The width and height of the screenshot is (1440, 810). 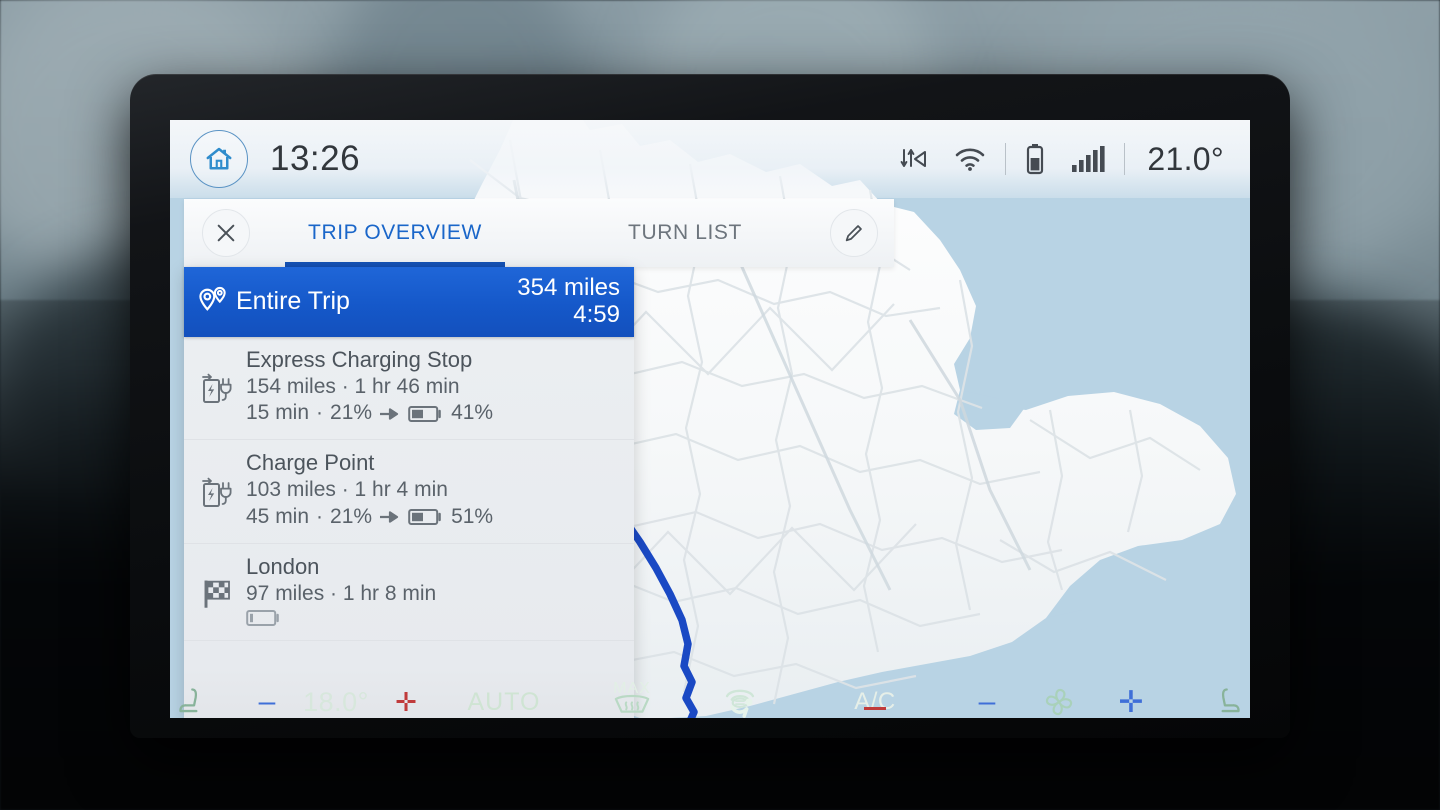 I want to click on driver-temp-increase-button: ✛, so click(x=406, y=702).